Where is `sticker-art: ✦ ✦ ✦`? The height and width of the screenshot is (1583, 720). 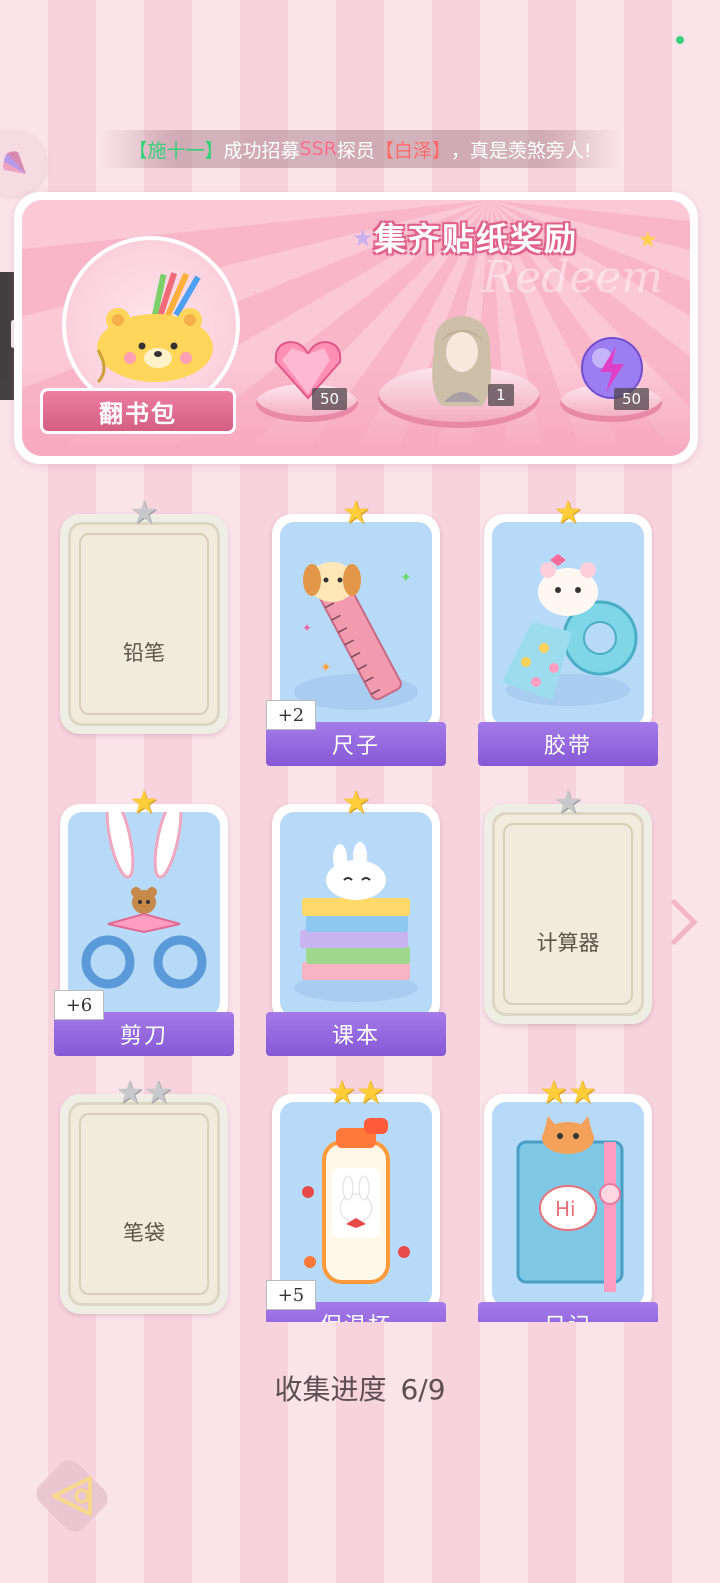
sticker-art: ✦ ✦ ✦ is located at coordinates (356, 624).